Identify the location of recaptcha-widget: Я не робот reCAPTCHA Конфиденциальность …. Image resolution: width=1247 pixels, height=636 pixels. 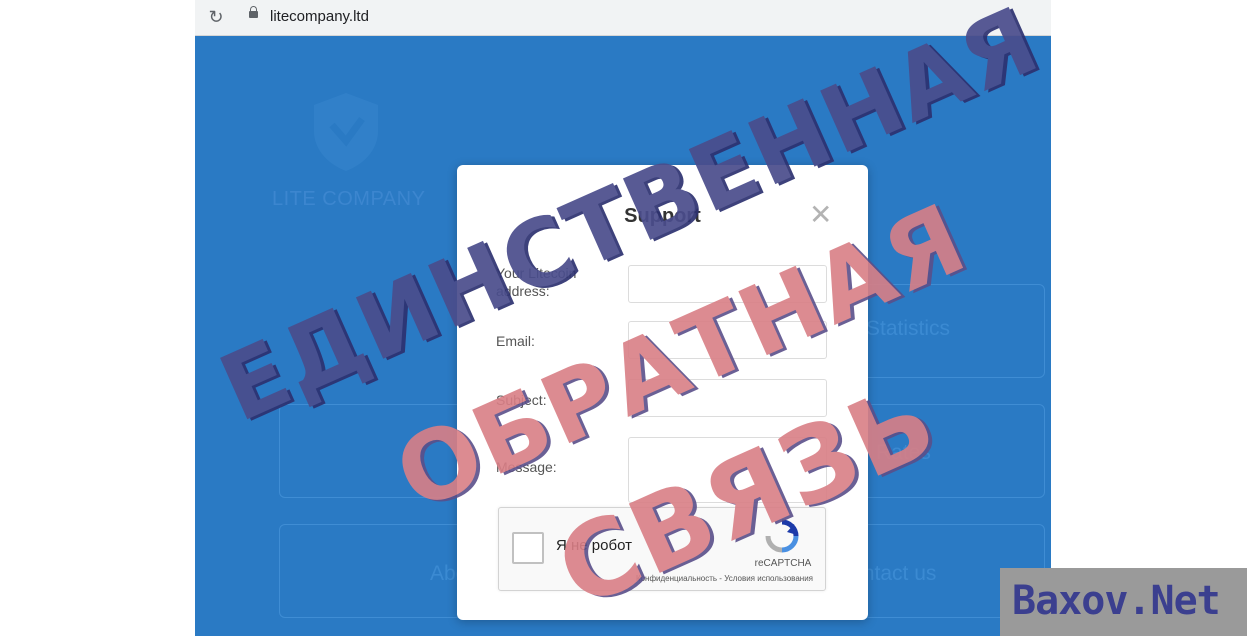
(662, 549).